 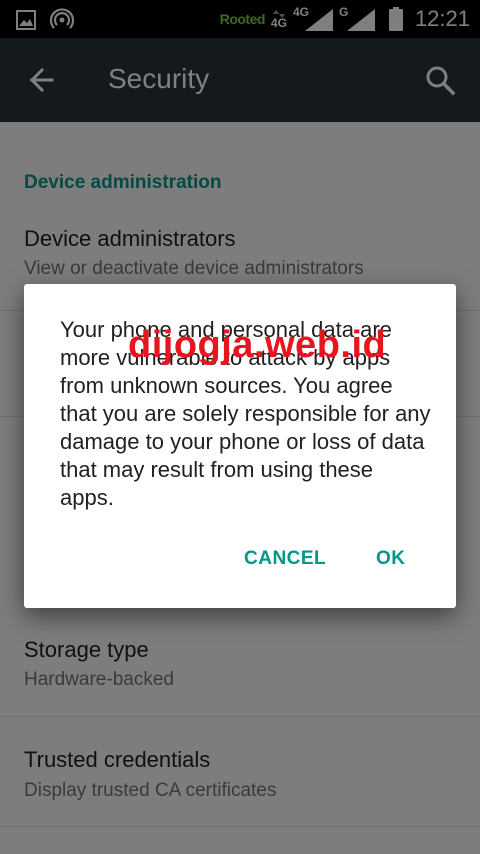 What do you see at coordinates (391, 559) in the screenshot?
I see `ok-button: OK` at bounding box center [391, 559].